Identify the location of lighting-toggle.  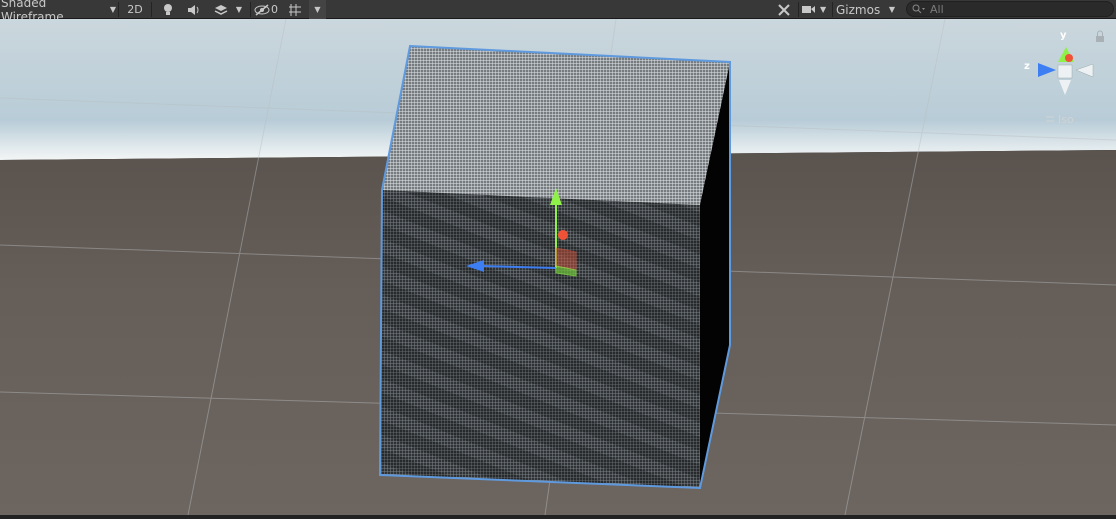
(168, 9).